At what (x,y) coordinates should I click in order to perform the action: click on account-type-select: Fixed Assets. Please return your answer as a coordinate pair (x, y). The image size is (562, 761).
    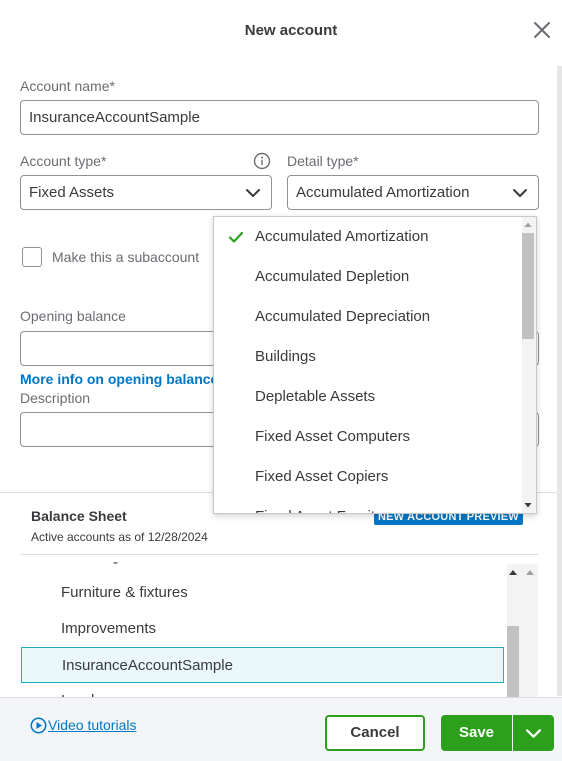
    Looking at the image, I should click on (146, 192).